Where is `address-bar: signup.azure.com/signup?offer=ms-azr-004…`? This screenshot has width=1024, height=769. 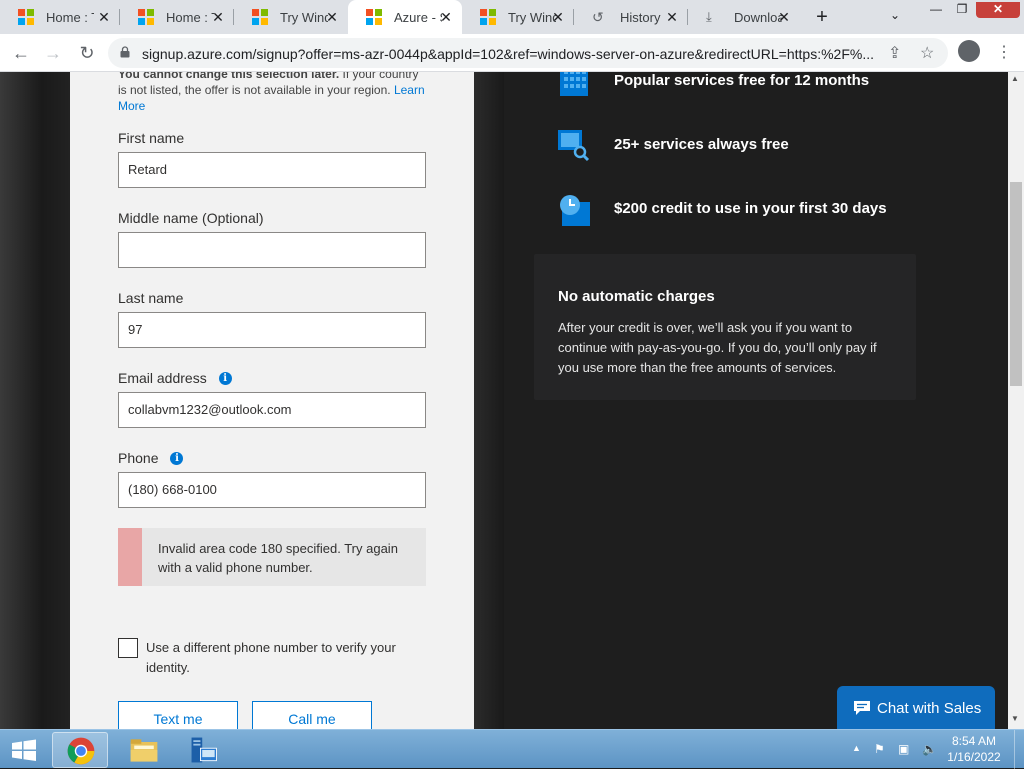
address-bar: signup.azure.com/signup?offer=ms-azr-004… is located at coordinates (528, 53).